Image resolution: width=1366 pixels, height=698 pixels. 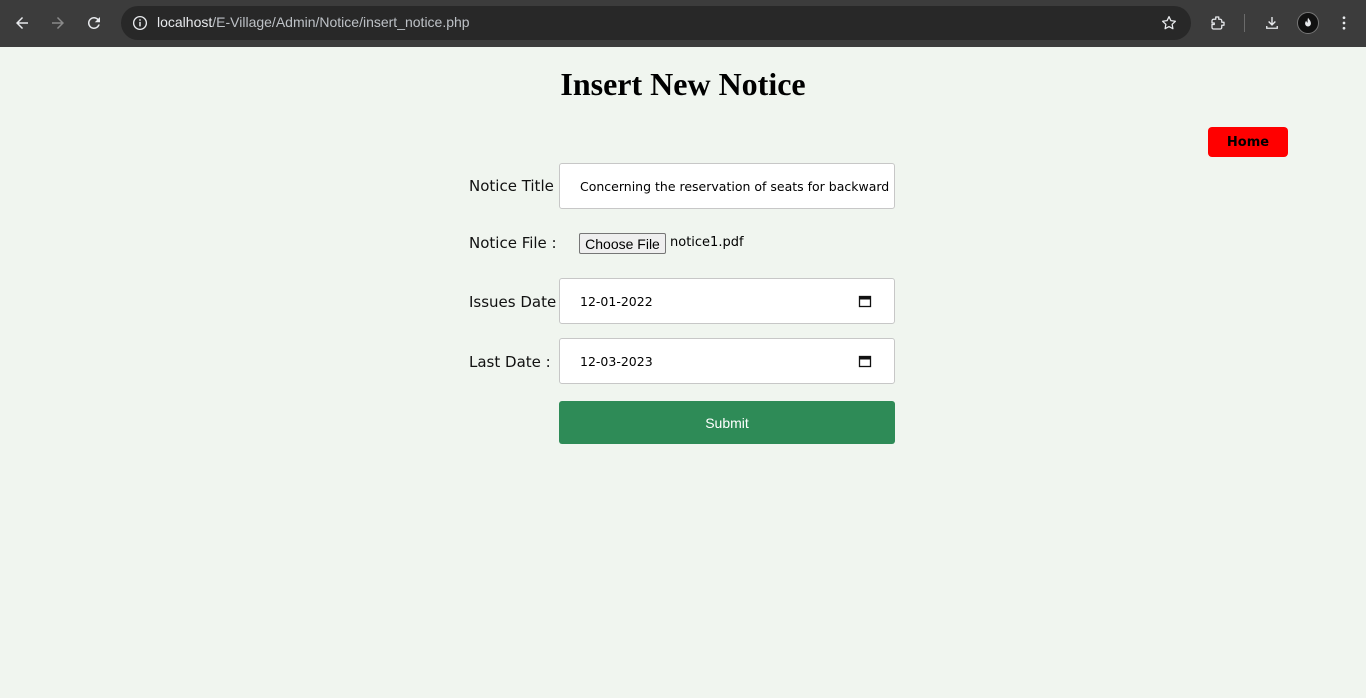 What do you see at coordinates (1218, 23) in the screenshot?
I see `extensions-icon` at bounding box center [1218, 23].